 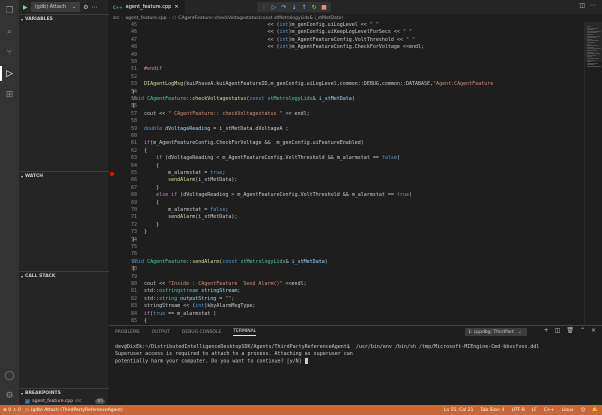 I want to click on step-out-icon: ↑, so click(x=304, y=7).